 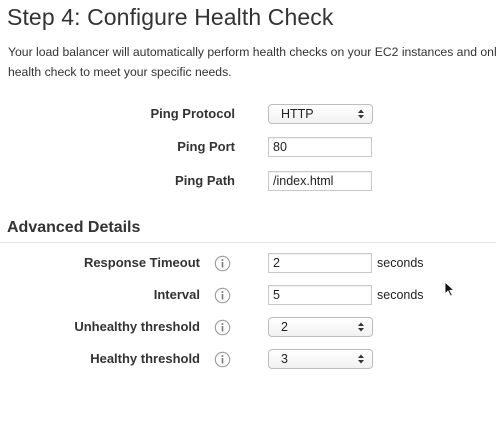 I want to click on page-title: Step 4: Configure Health Check, so click(x=170, y=17).